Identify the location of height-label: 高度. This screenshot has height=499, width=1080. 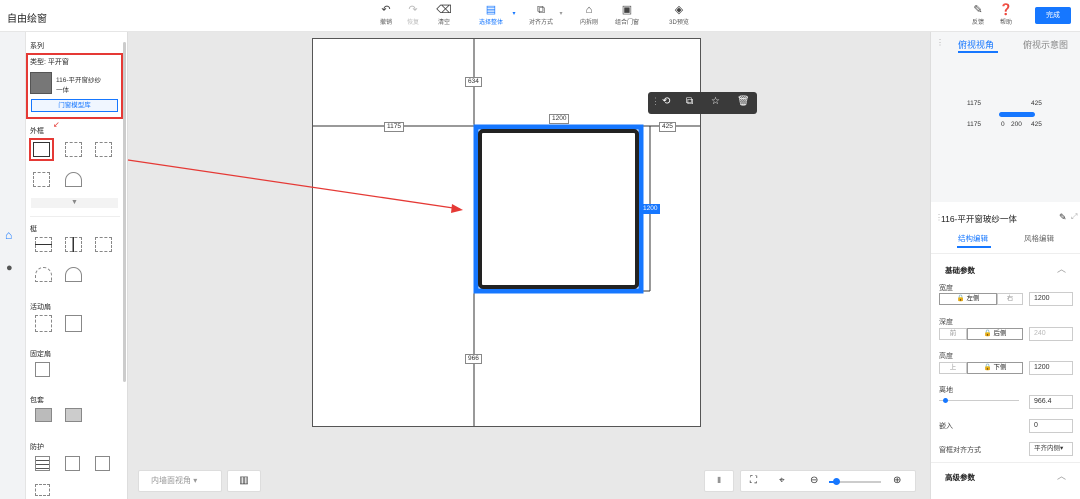
(946, 356).